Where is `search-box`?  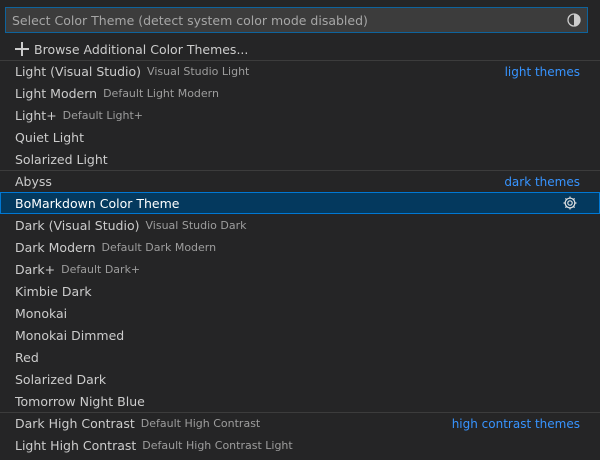 search-box is located at coordinates (296, 20).